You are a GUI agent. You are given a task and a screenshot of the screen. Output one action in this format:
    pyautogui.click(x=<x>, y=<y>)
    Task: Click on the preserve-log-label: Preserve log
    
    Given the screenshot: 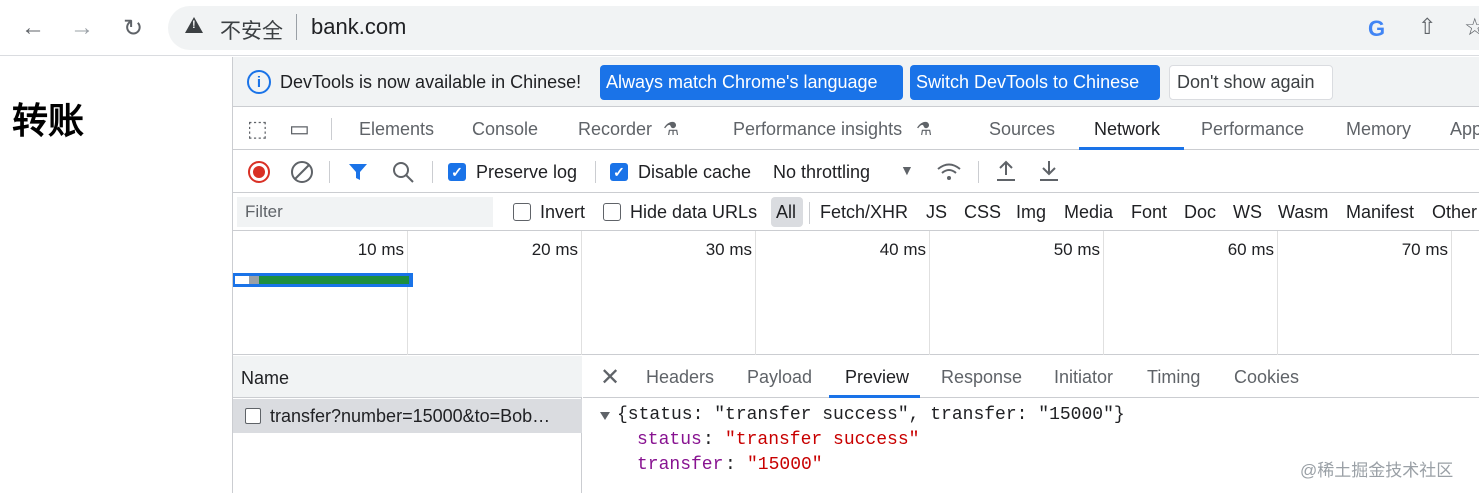 What is the action you would take?
    pyautogui.click(x=526, y=172)
    